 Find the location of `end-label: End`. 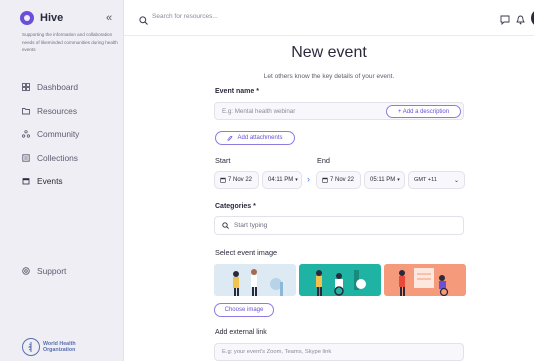

end-label: End is located at coordinates (323, 160).